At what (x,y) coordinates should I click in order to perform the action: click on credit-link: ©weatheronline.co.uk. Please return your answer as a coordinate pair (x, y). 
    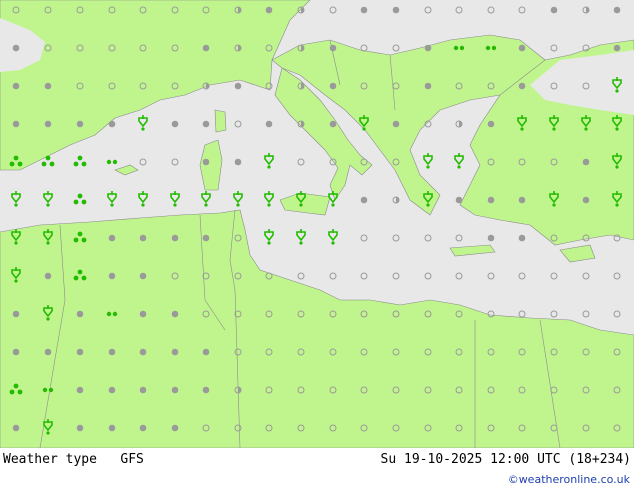
    Looking at the image, I should click on (569, 479).